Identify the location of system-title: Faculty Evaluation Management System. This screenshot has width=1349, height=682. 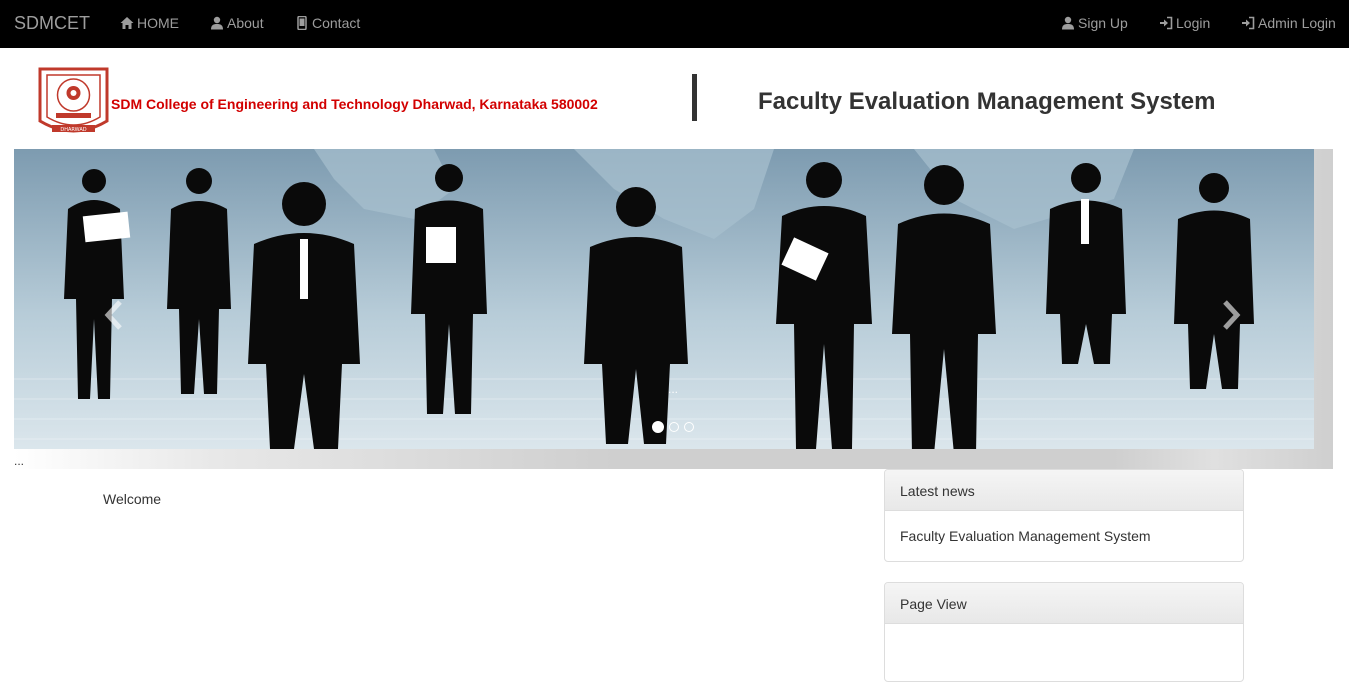
(987, 101).